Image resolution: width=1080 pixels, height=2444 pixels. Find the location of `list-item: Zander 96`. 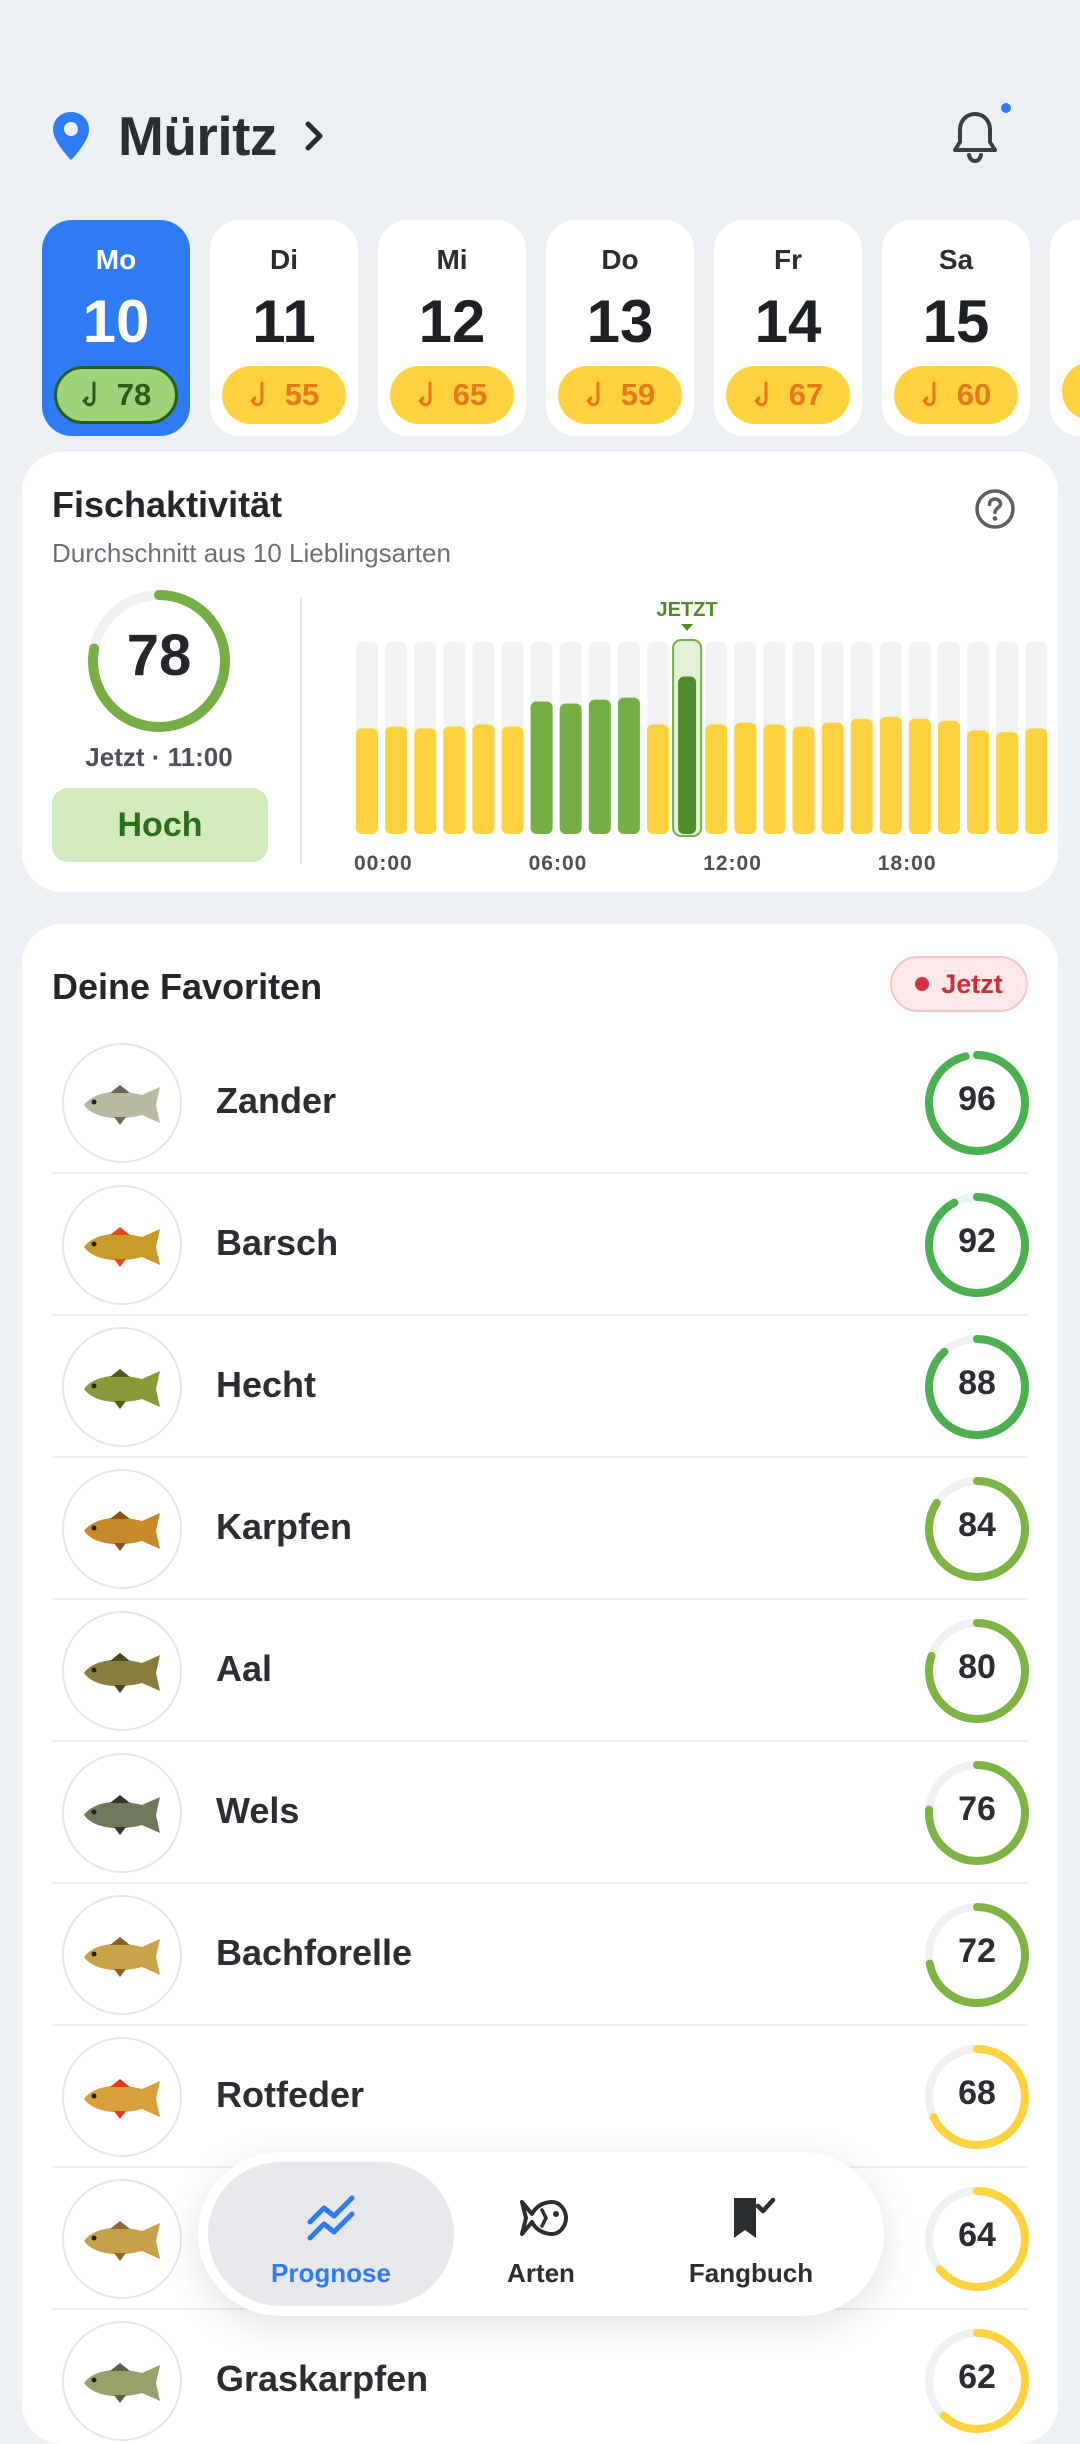

list-item: Zander 96 is located at coordinates (540, 1103).